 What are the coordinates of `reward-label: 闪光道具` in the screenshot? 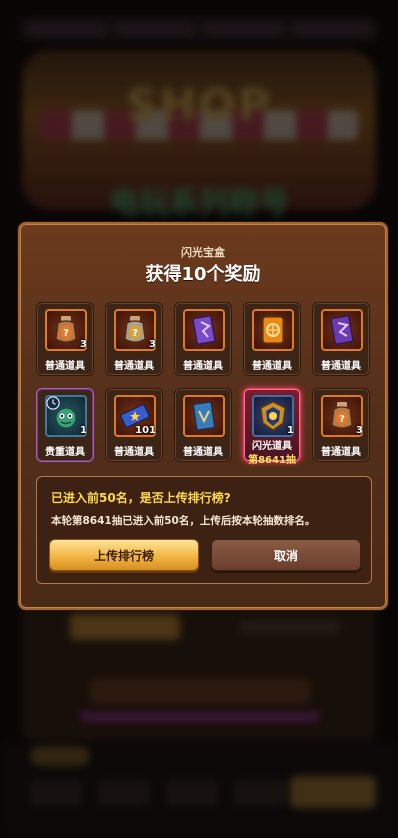 It's located at (272, 446).